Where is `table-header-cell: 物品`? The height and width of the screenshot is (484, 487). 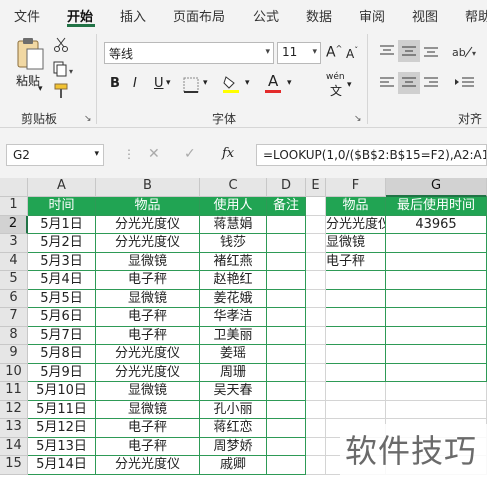 table-header-cell: 物品 is located at coordinates (148, 206).